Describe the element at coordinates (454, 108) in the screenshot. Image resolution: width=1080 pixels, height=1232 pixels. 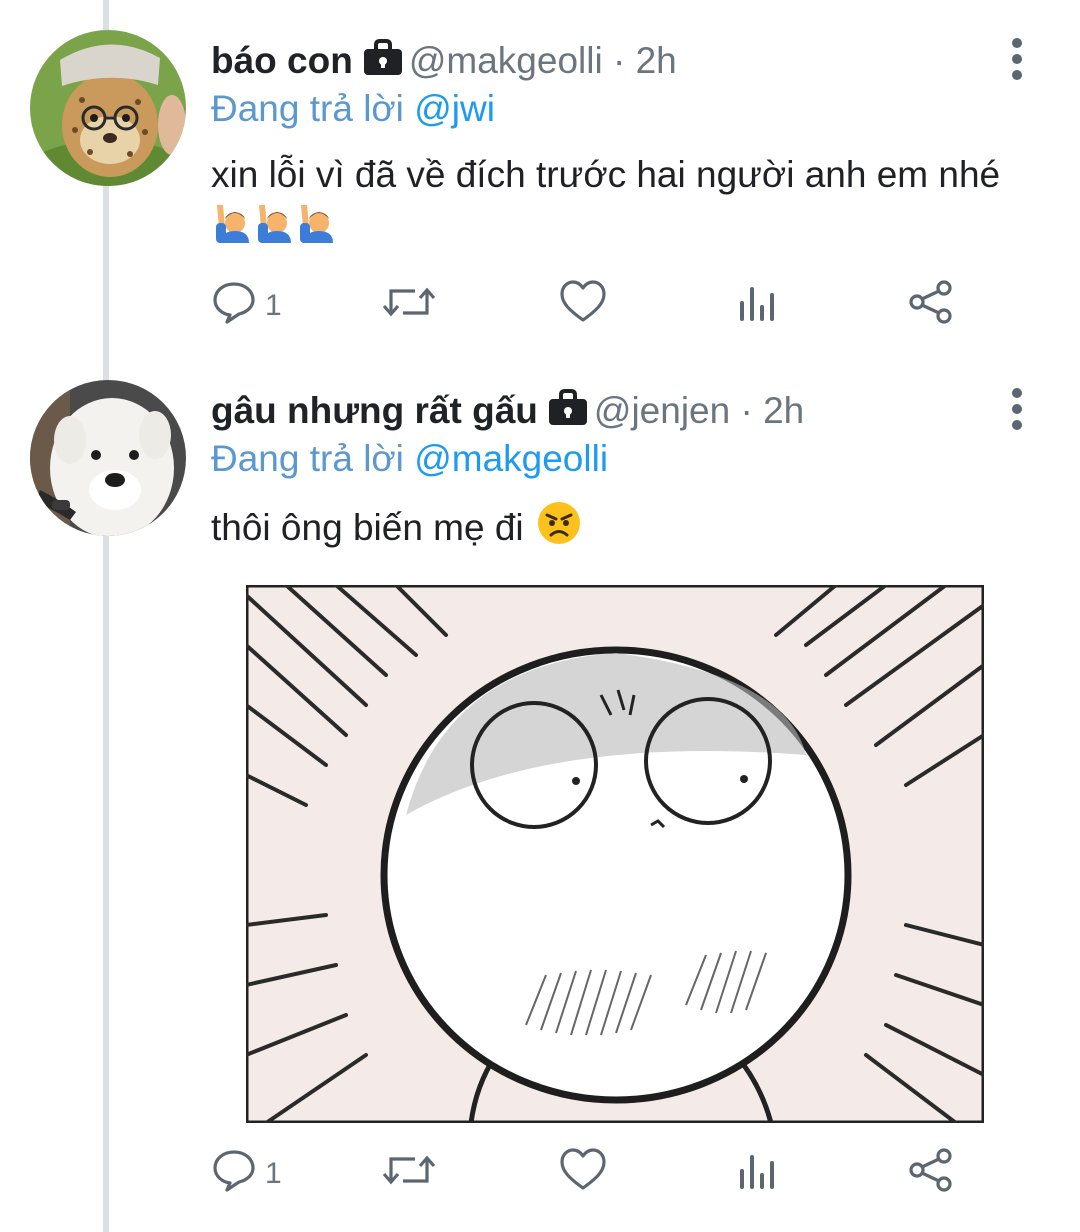
I see `reply-mention-link: @jwi` at that location.